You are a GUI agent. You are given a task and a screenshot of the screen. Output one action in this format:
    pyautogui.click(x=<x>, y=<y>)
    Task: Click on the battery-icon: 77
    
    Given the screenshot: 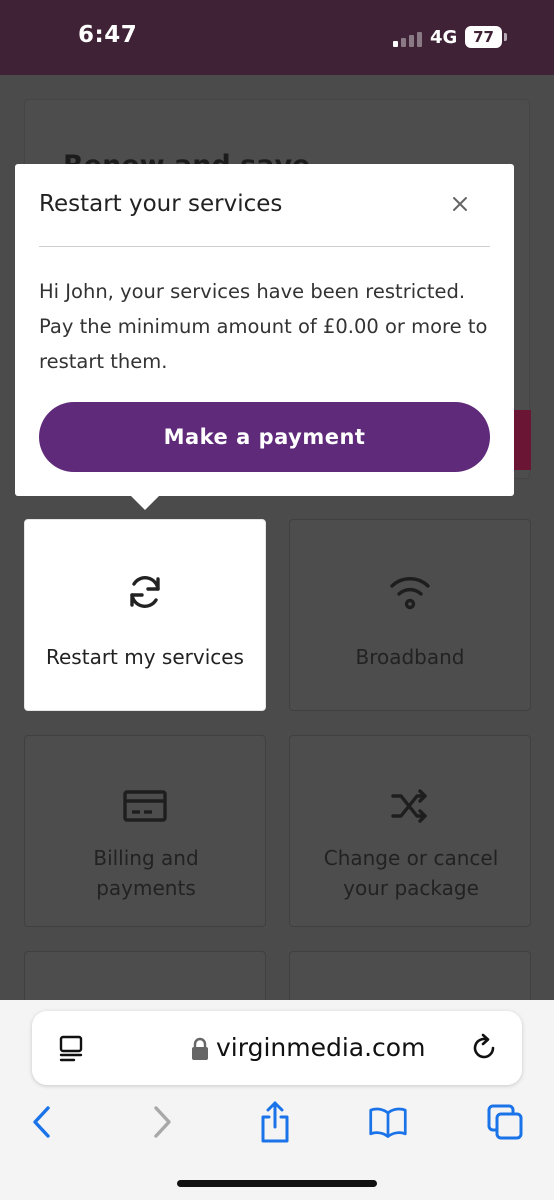 What is the action you would take?
    pyautogui.click(x=486, y=37)
    